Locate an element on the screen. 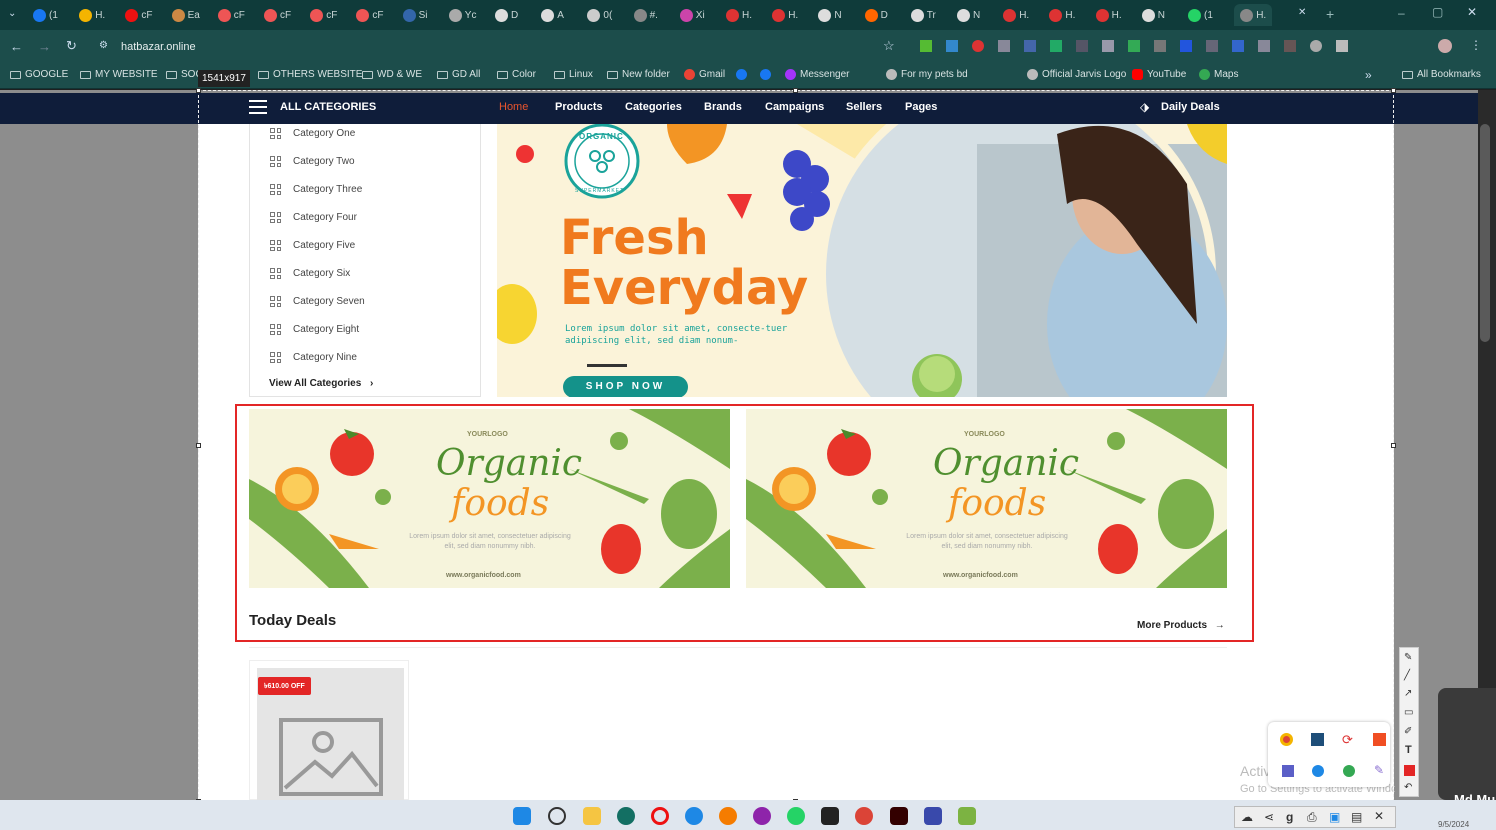 This screenshot has width=1496, height=830. bookmark-item: GOOGLE is located at coordinates (39, 74).